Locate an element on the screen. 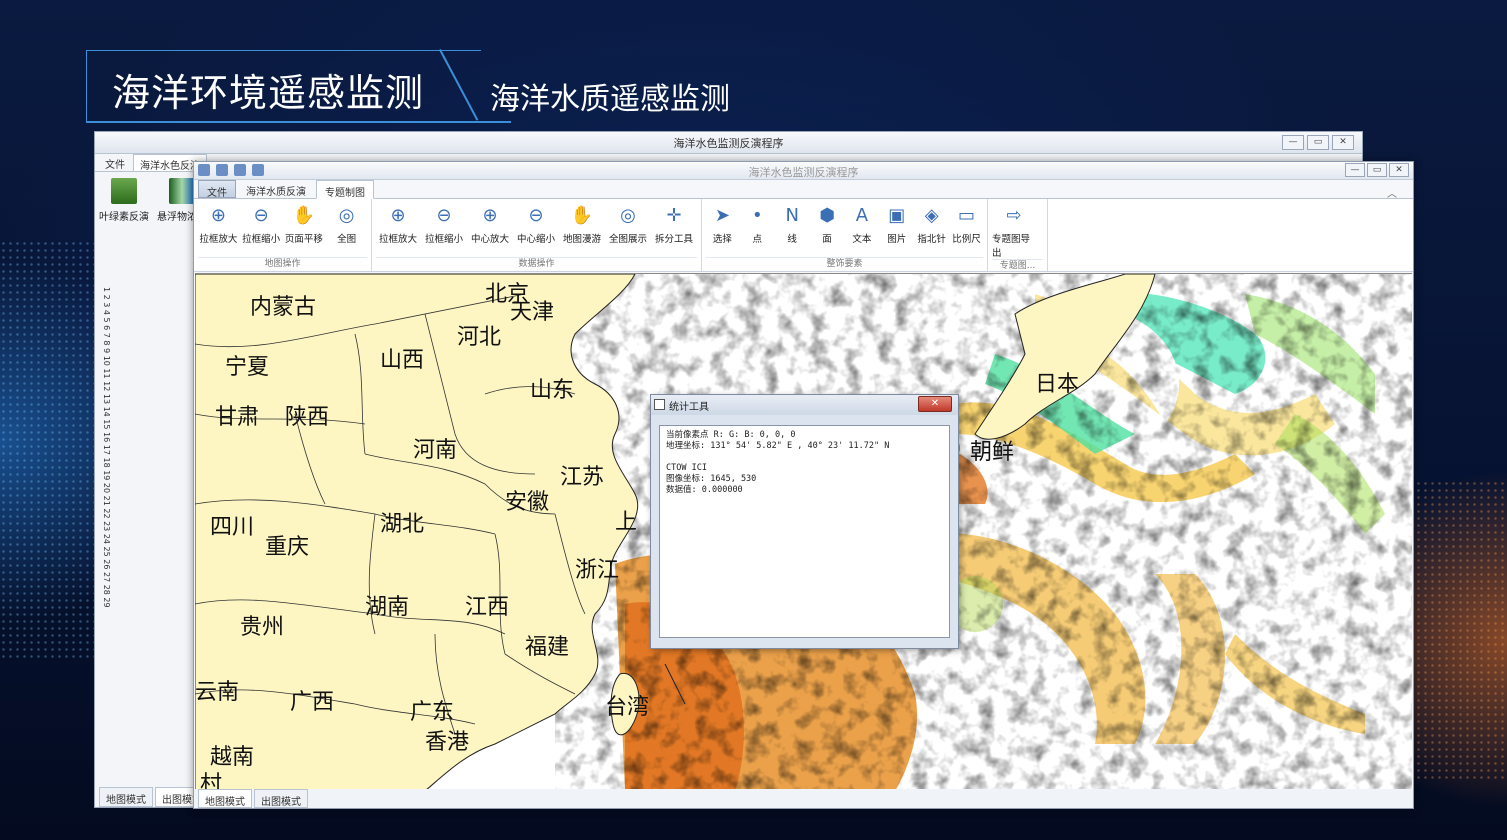 This screenshot has width=1507, height=840. slide-main-title: 海洋环境遥感监测 is located at coordinates (268, 93).